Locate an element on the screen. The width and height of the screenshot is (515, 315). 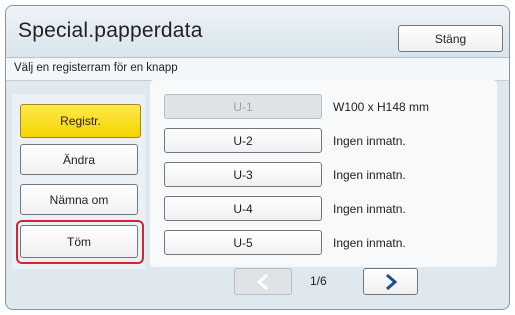
register-button: Registr. is located at coordinates (80, 121).